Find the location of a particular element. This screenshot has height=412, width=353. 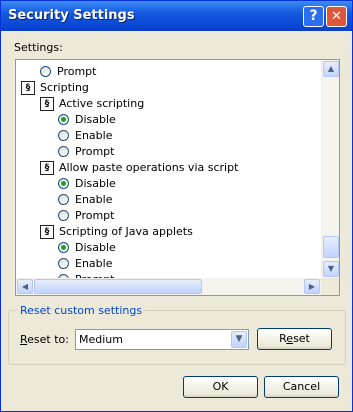

reset-button: Reset is located at coordinates (294, 339).